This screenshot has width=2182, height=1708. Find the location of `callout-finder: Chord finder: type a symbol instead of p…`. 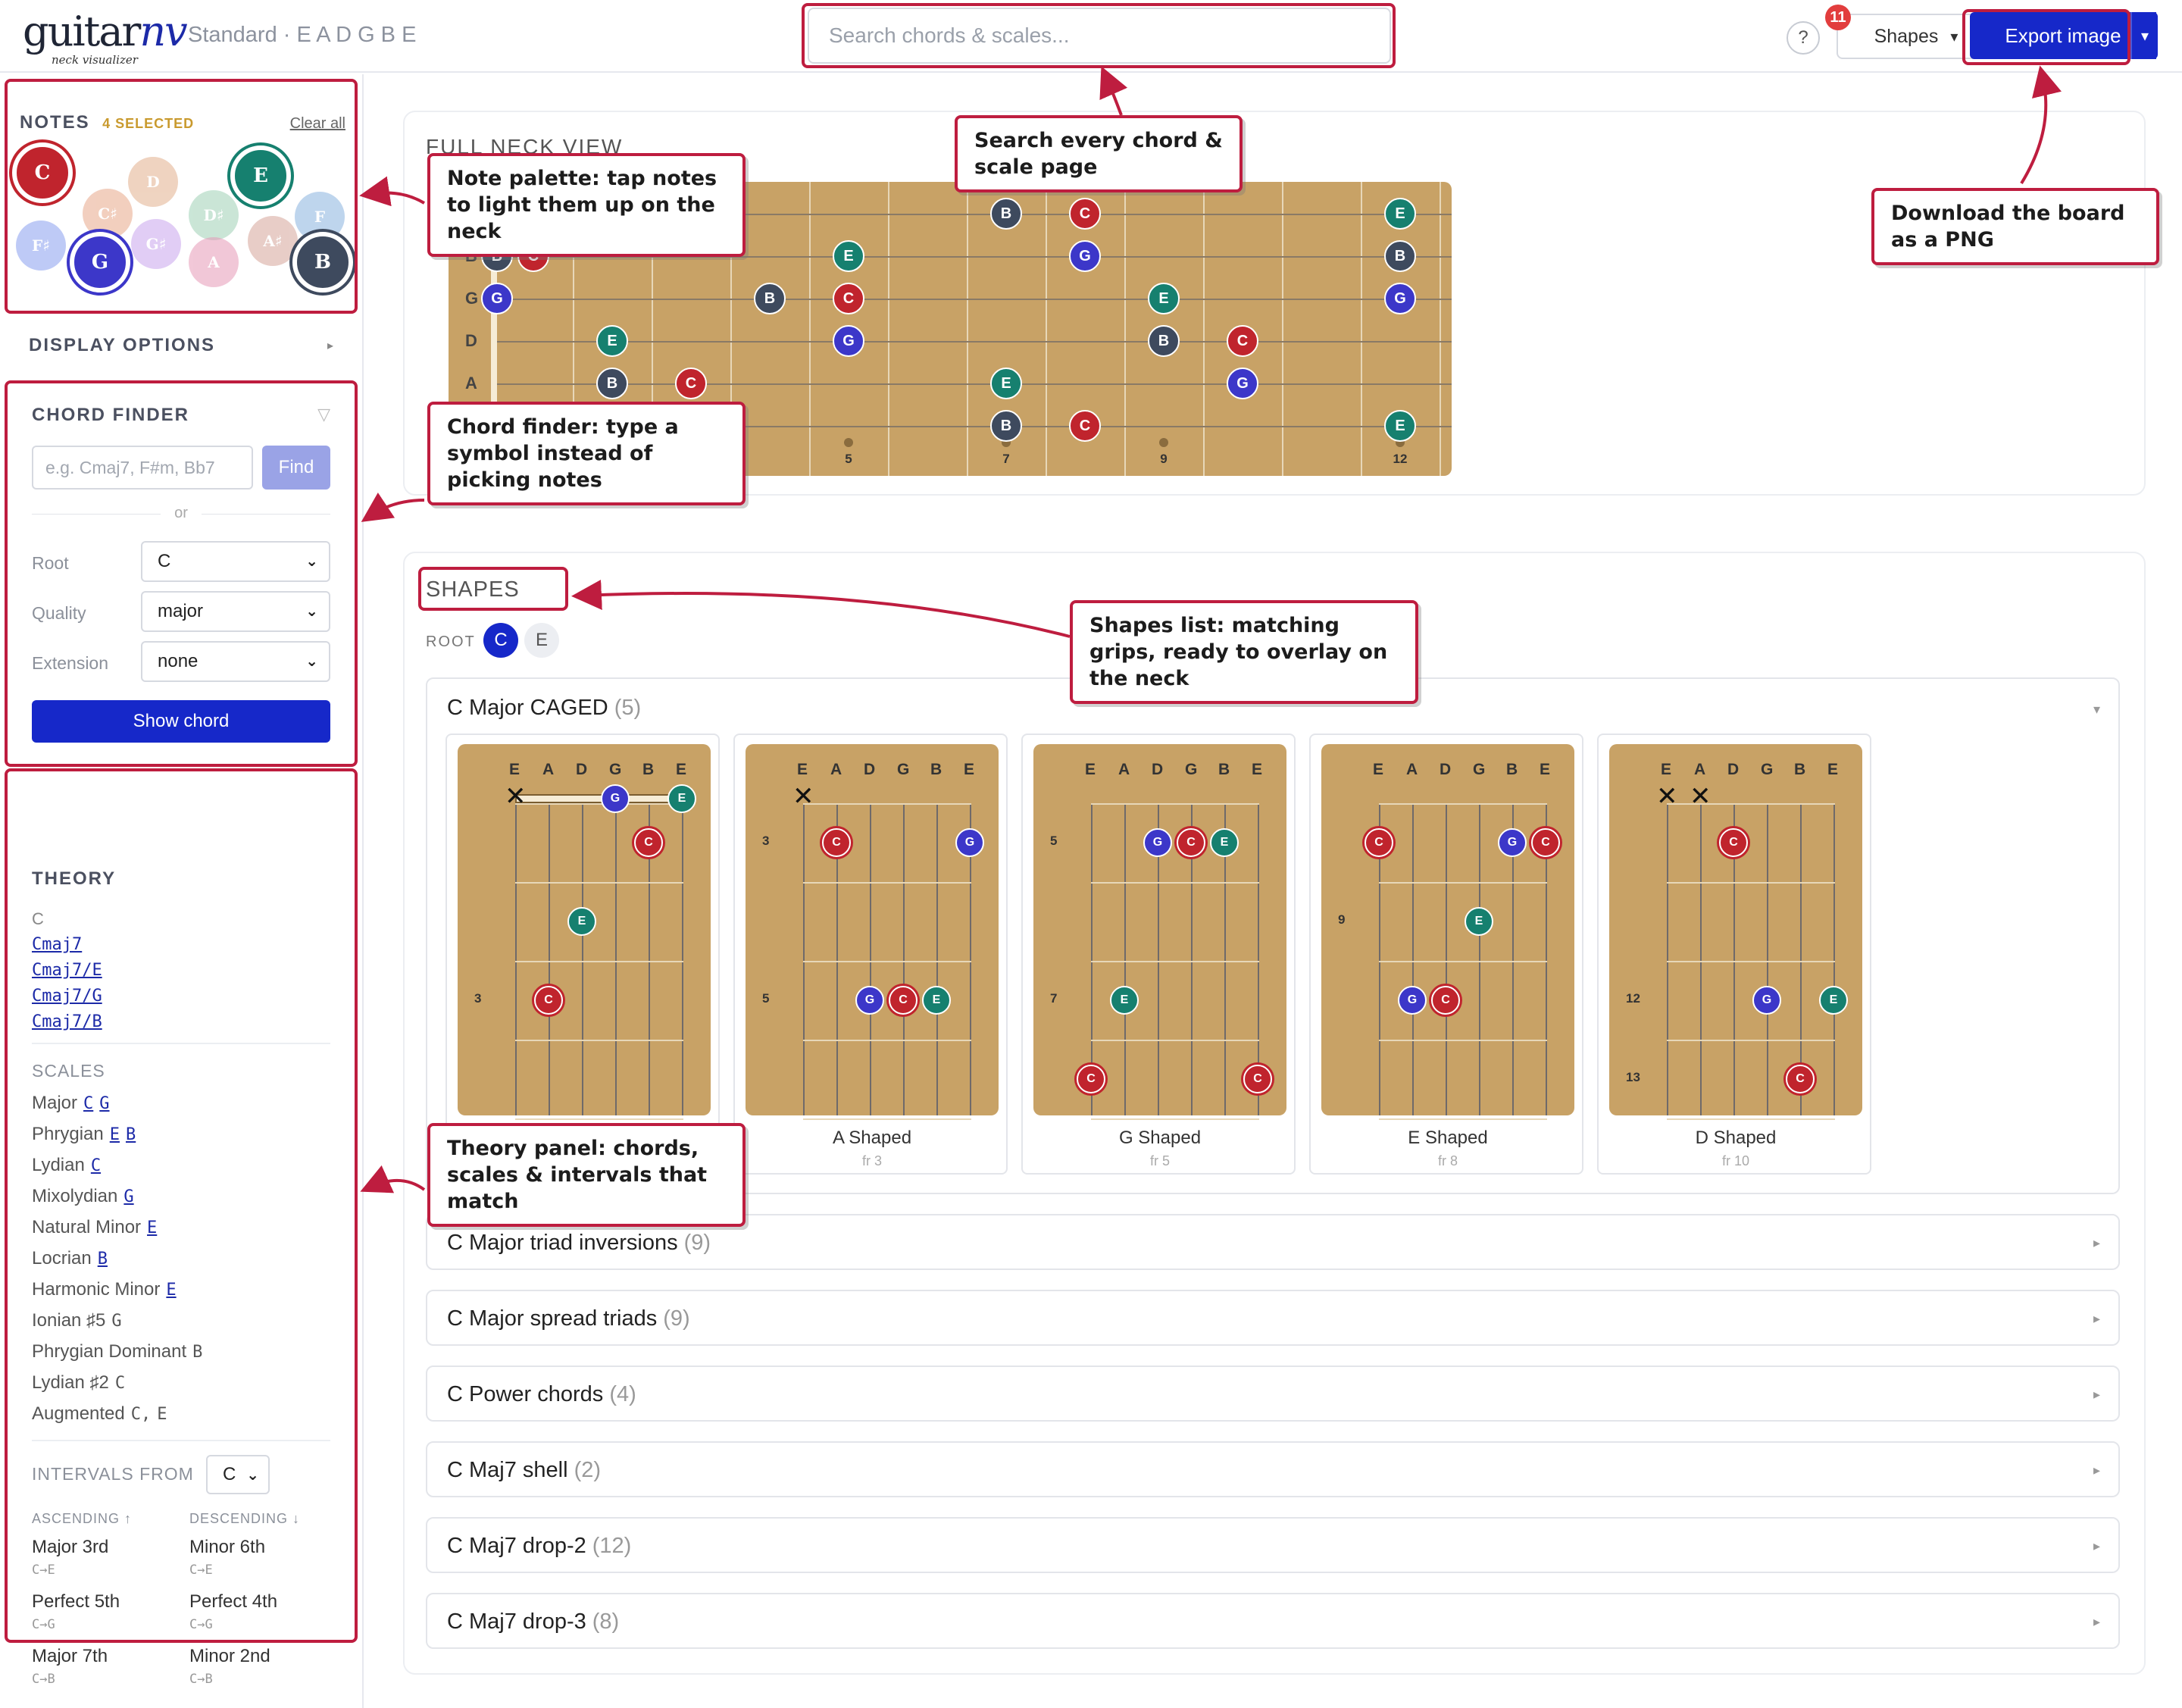

callout-finder: Chord finder: type a symbol instead of p… is located at coordinates (586, 453).